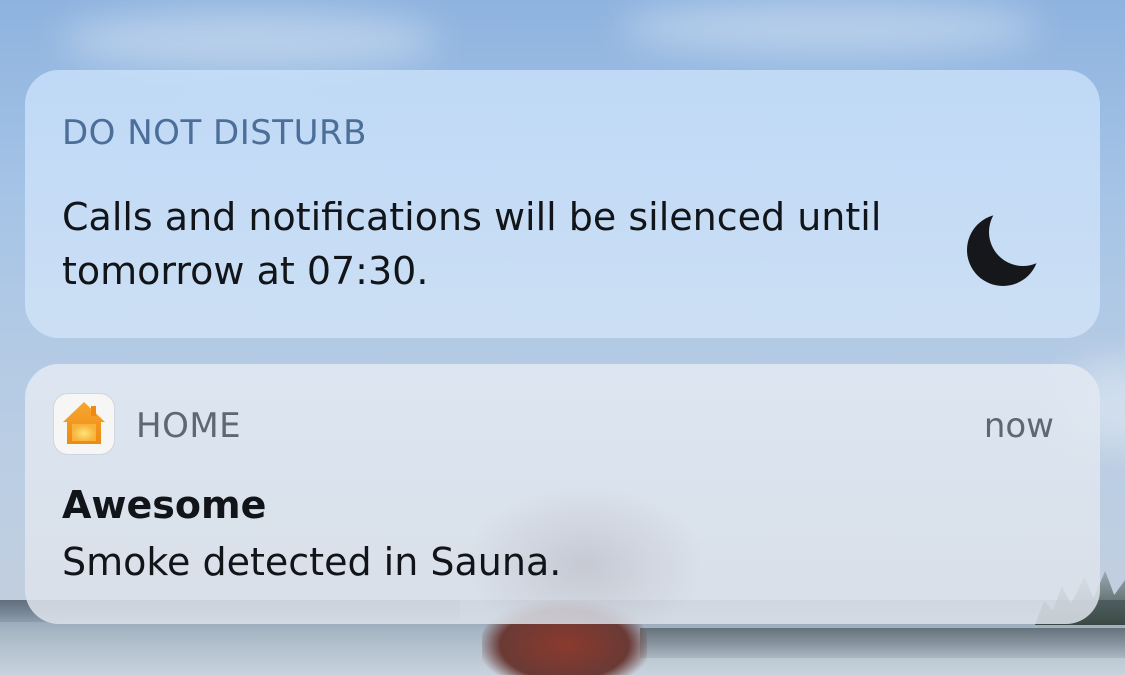 The width and height of the screenshot is (1125, 675). What do you see at coordinates (214, 133) in the screenshot?
I see `notification-header: DO NOT DISTURB` at bounding box center [214, 133].